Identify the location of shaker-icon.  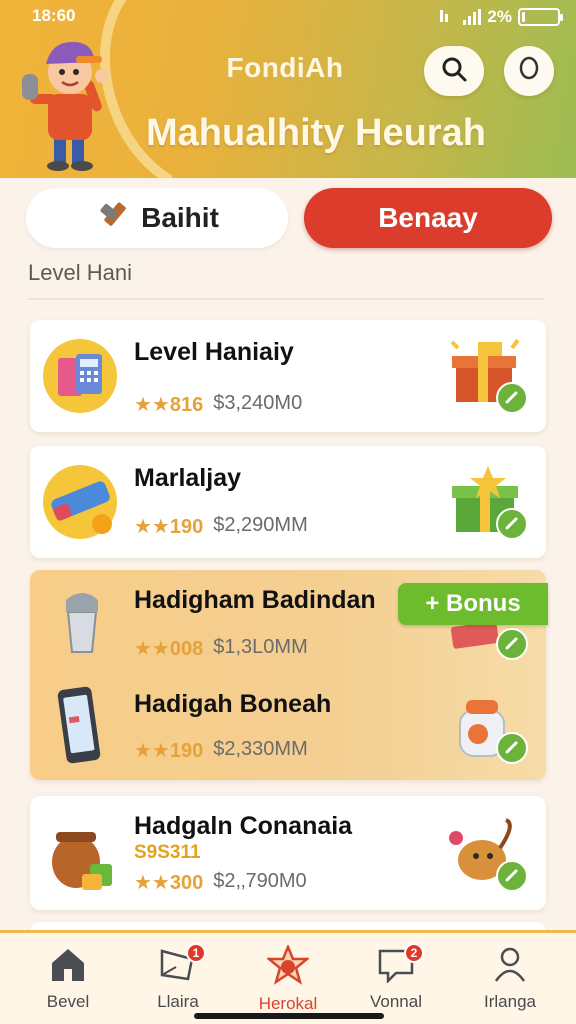
(82, 624).